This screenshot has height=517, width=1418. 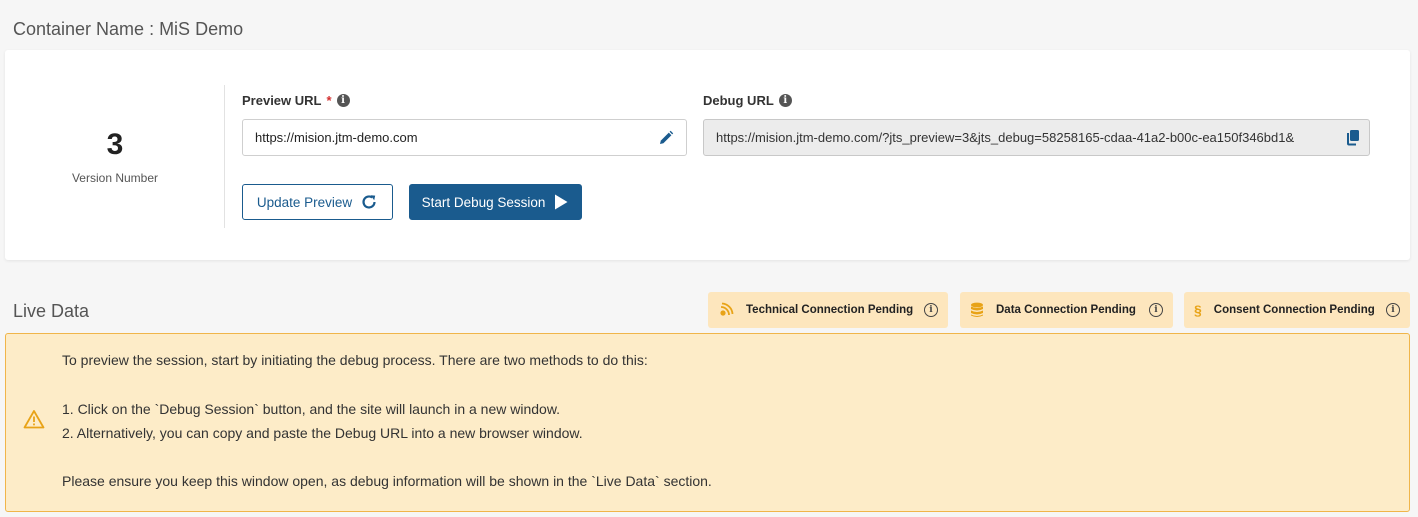 What do you see at coordinates (1353, 137) in the screenshot?
I see `copy-icon` at bounding box center [1353, 137].